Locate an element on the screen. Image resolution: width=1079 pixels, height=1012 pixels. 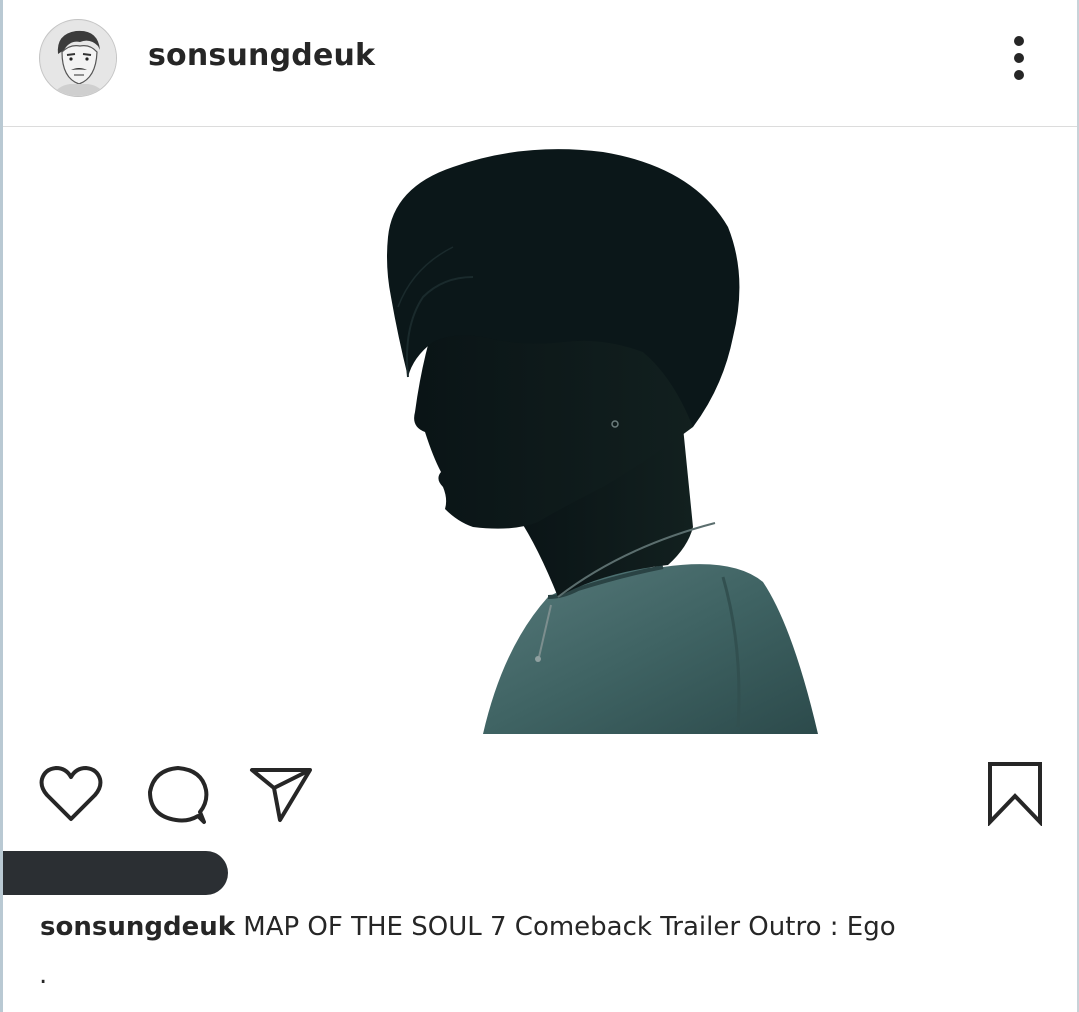
comment-icon is located at coordinates (178, 795).